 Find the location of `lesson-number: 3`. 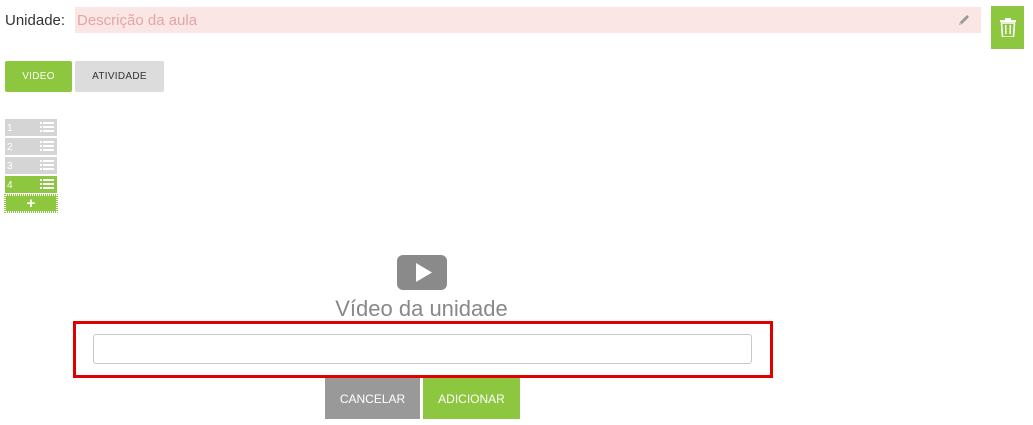

lesson-number: 3 is located at coordinates (10, 166).